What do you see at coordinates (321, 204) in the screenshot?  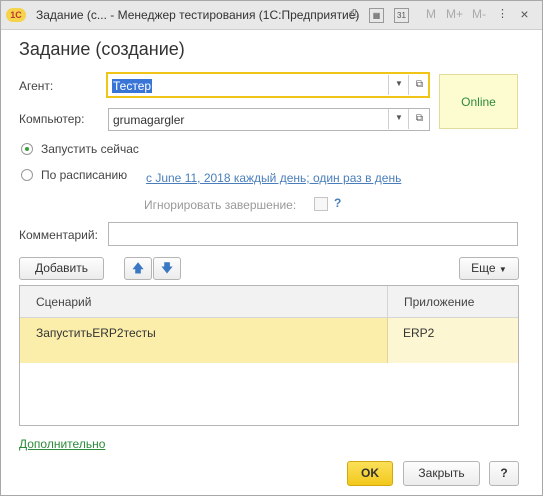 I see `ignore-completion-checkbox` at bounding box center [321, 204].